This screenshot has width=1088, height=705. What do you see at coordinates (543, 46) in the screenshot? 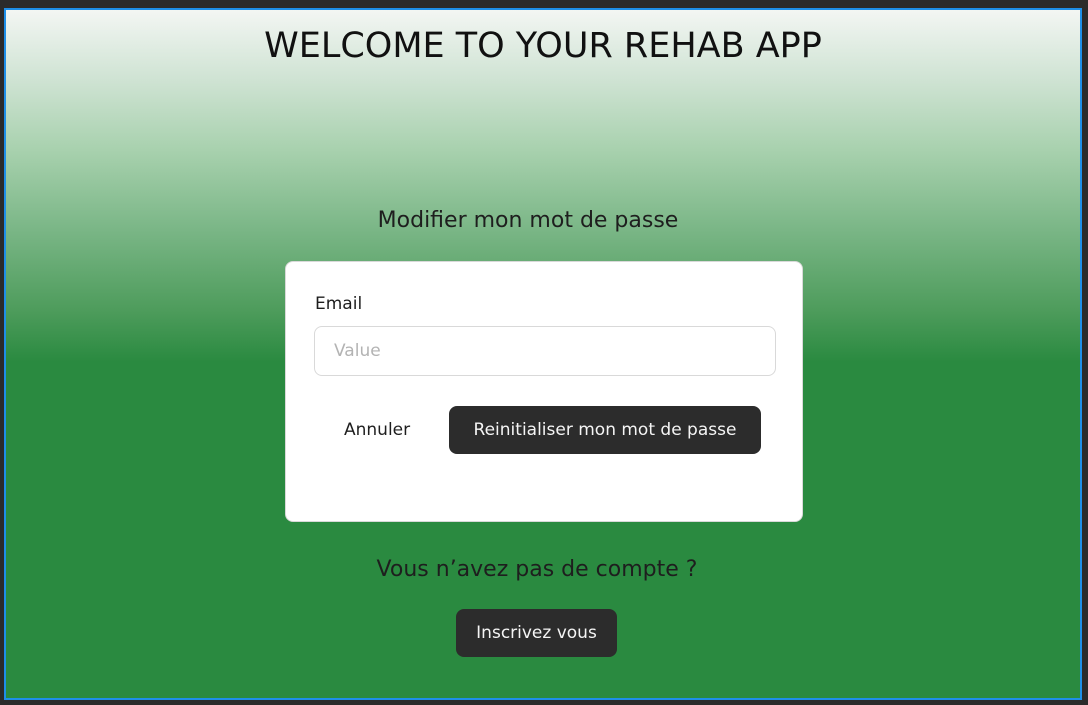
I see `page-title: WELCOME TO YOUR REHAB APP` at bounding box center [543, 46].